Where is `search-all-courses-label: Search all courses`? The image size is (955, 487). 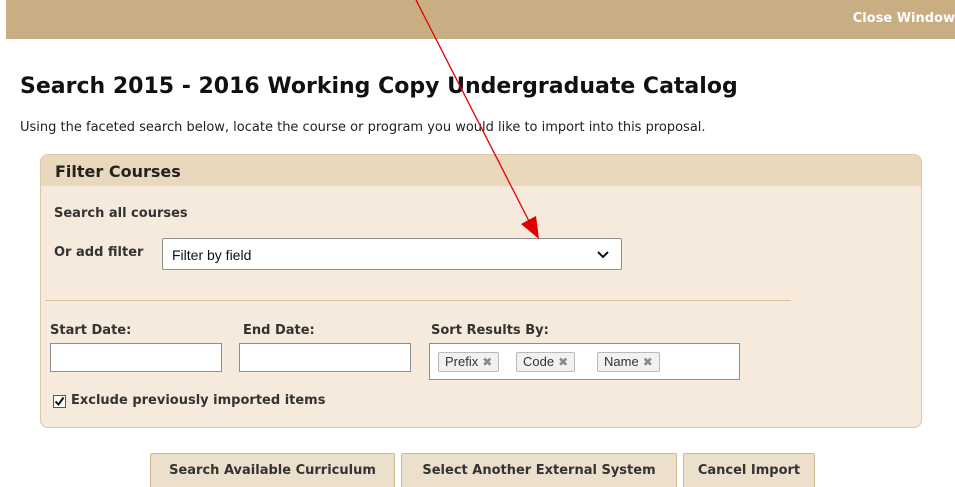
search-all-courses-label: Search all courses is located at coordinates (121, 213).